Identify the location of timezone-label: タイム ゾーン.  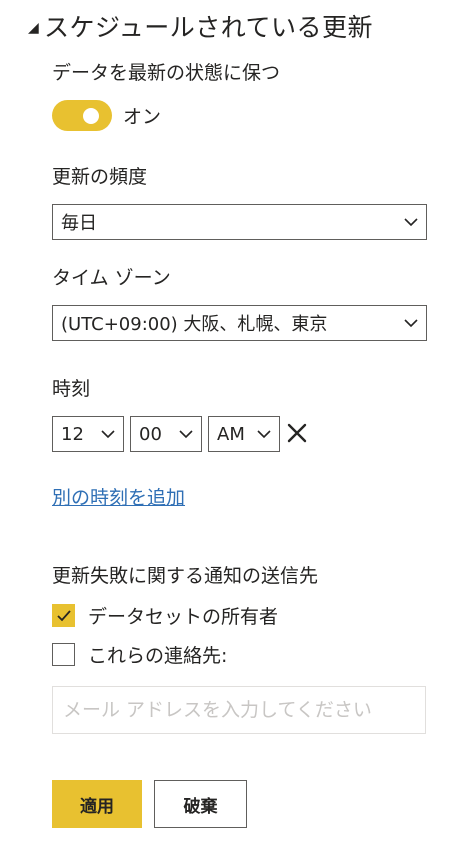
(111, 278).